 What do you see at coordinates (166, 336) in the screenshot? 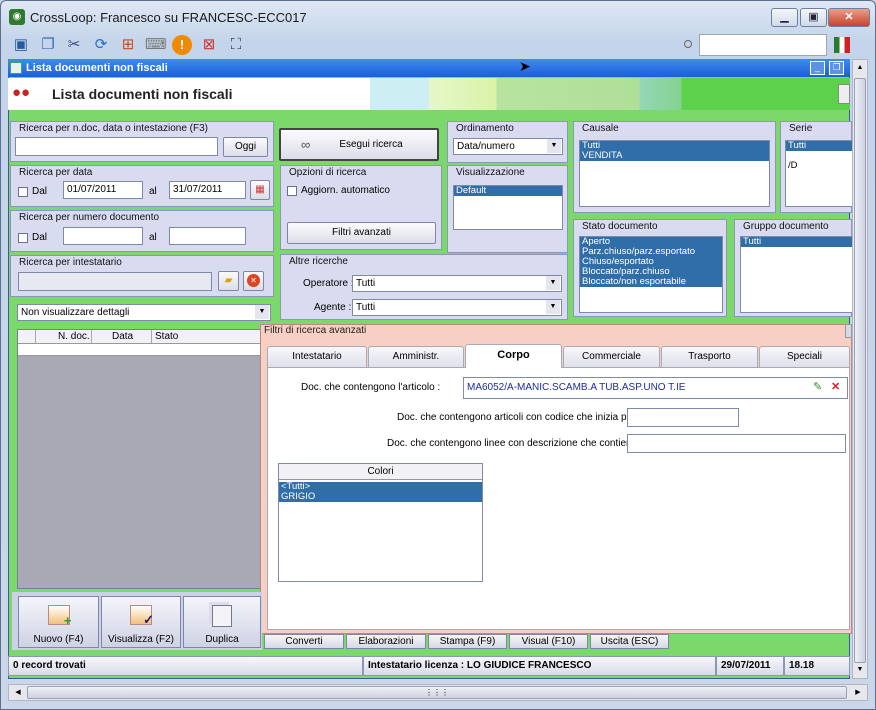
I see `column-header: Stato` at bounding box center [166, 336].